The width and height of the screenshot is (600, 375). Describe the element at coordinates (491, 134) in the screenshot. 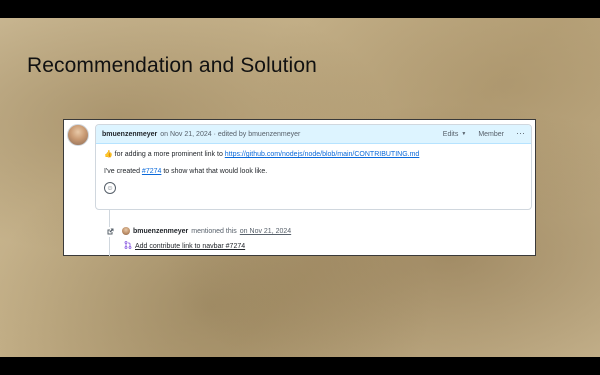

I see `member-badge: Member` at that location.